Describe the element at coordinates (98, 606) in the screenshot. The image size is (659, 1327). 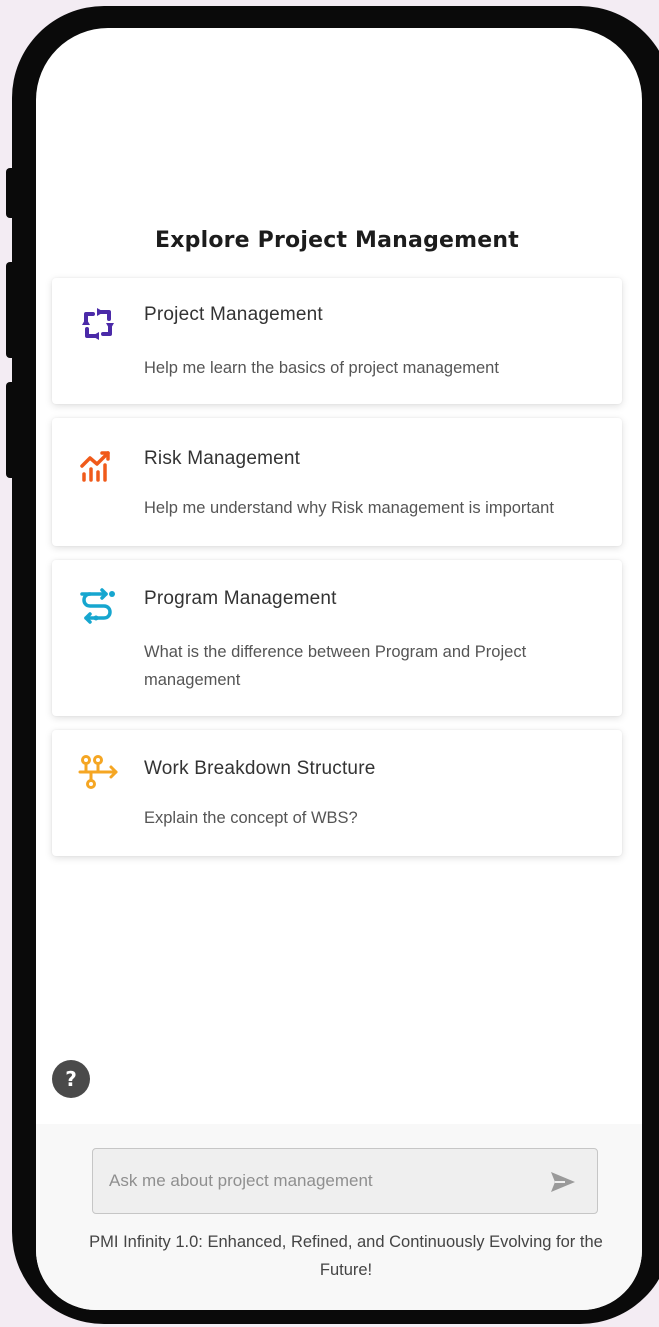
I see `route-icon` at that location.